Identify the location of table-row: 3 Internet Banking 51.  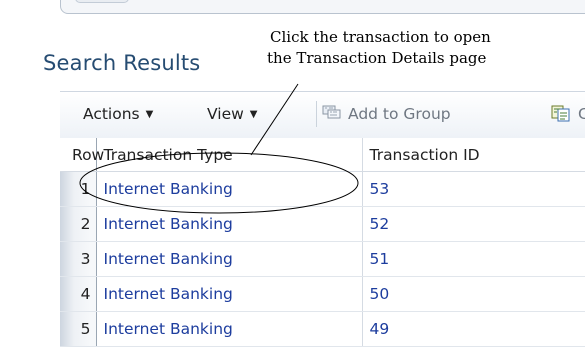
(322, 259).